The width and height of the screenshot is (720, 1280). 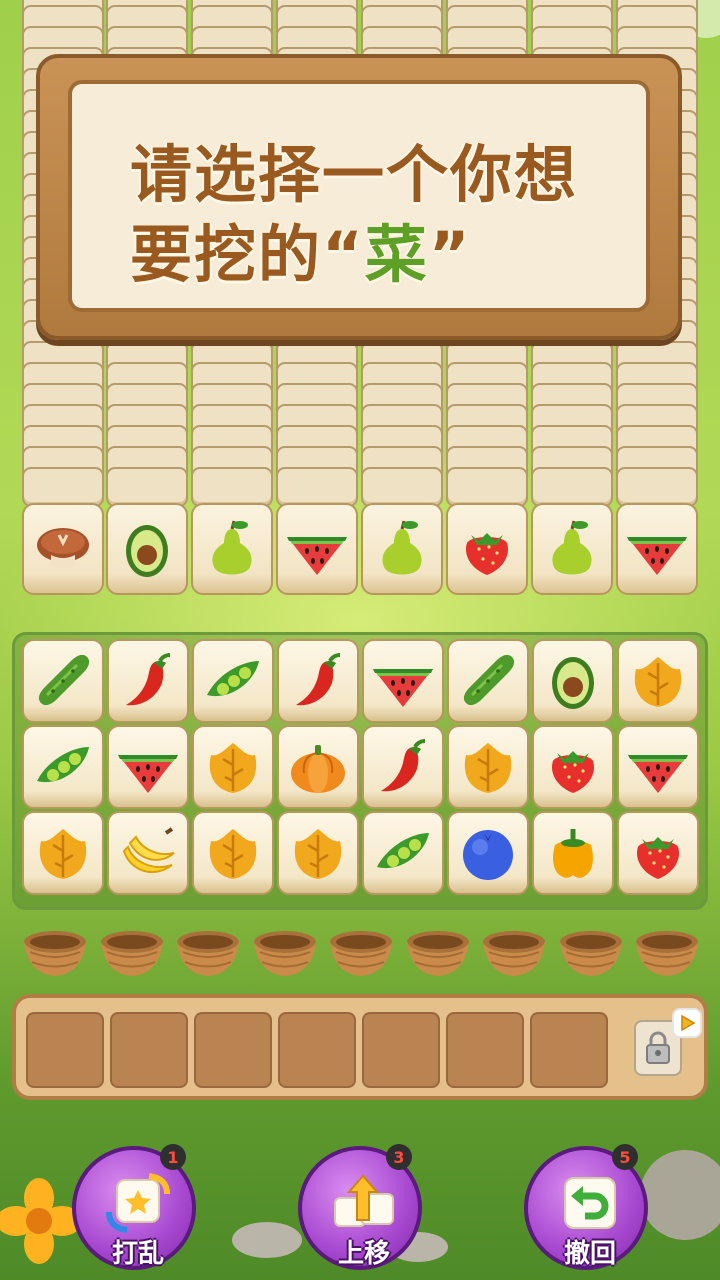 I want to click on undo-button: 5 撤回, so click(x=586, y=1207).